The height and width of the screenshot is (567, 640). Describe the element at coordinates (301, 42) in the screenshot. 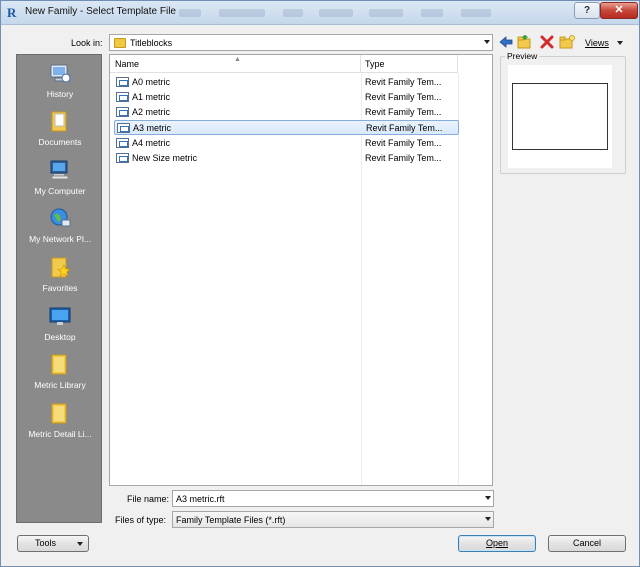

I see `look-in-dropdown: Titleblocks` at that location.